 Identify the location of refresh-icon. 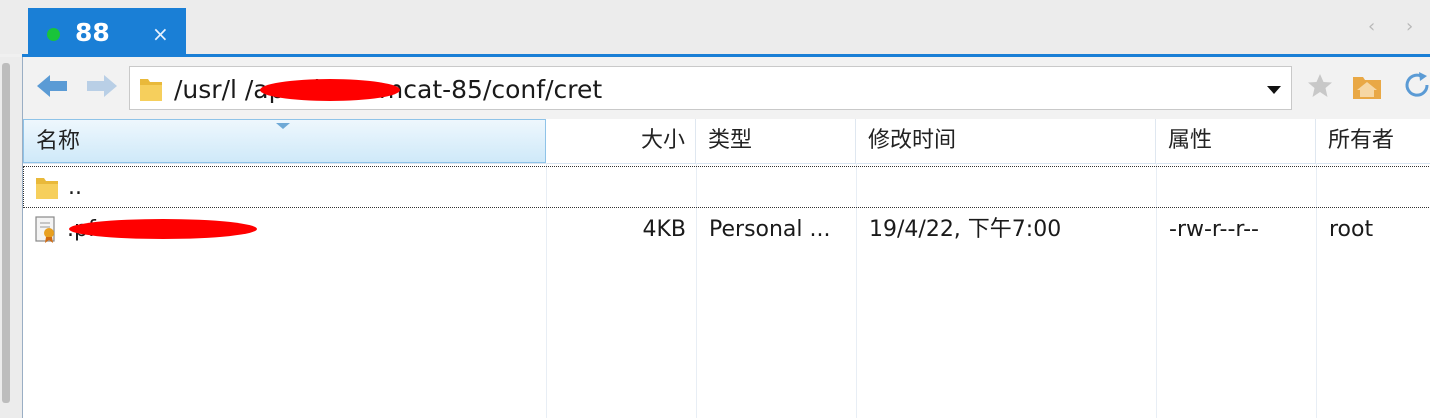
(1416, 86).